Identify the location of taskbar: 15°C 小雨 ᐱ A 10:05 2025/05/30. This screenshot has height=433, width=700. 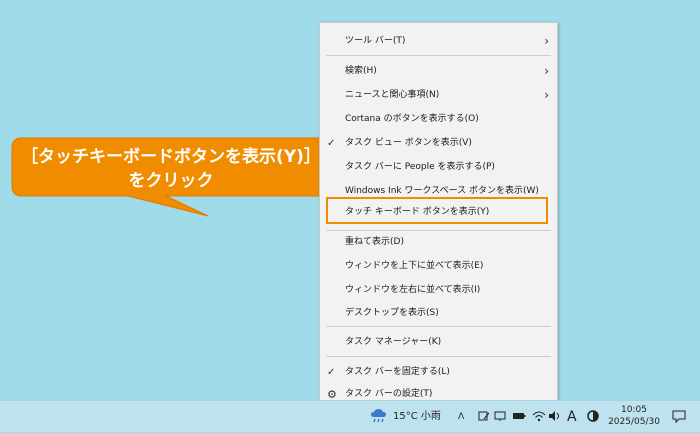
(350, 416).